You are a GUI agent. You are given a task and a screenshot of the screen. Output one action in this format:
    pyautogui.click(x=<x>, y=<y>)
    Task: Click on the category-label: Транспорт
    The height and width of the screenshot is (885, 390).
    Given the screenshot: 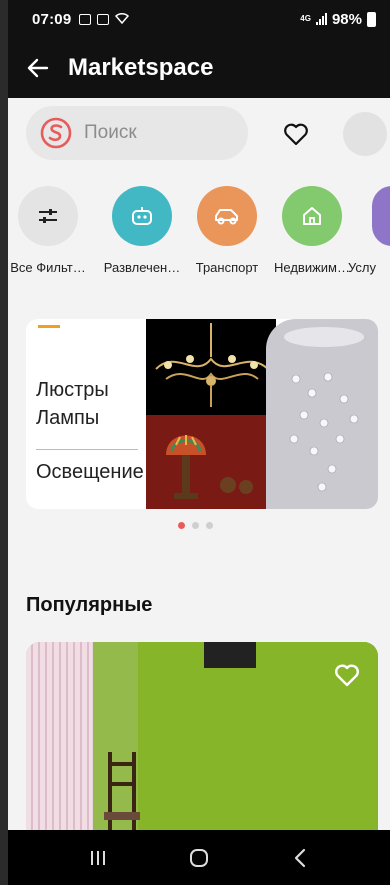 What is the action you would take?
    pyautogui.click(x=227, y=267)
    